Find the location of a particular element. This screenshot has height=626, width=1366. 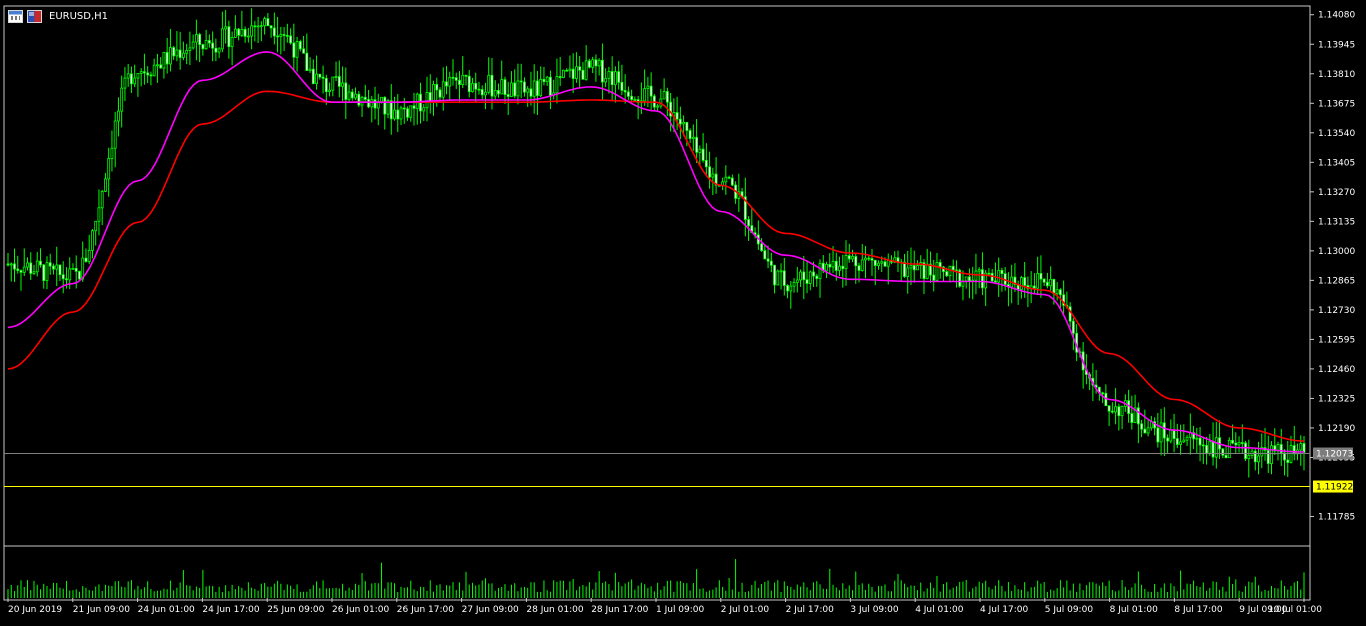

y-tick-label: 1.13945 is located at coordinates (1336, 45).